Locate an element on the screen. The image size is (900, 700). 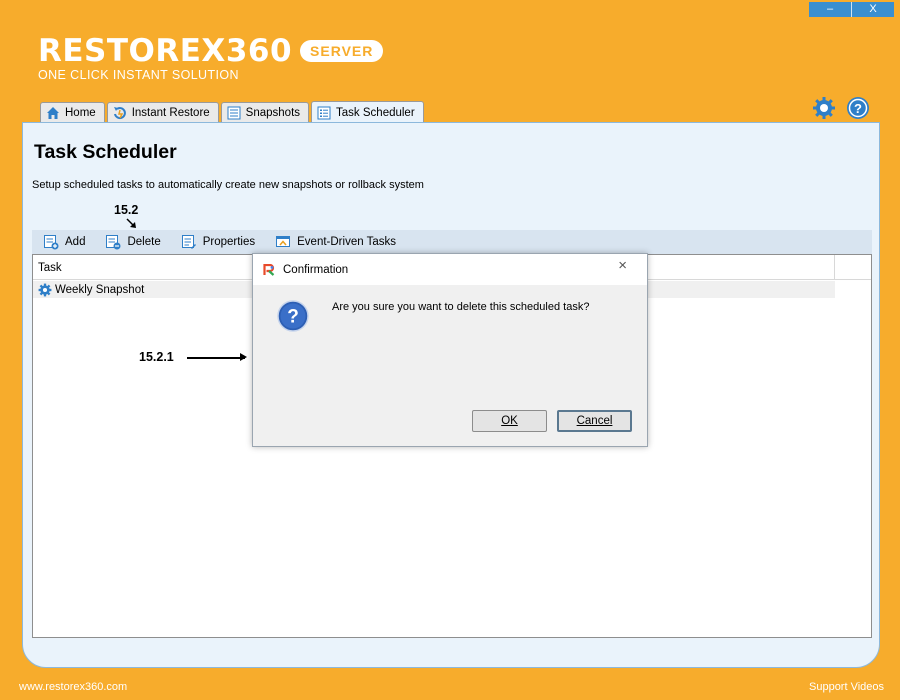
task-scheduler-icon is located at coordinates (324, 113).